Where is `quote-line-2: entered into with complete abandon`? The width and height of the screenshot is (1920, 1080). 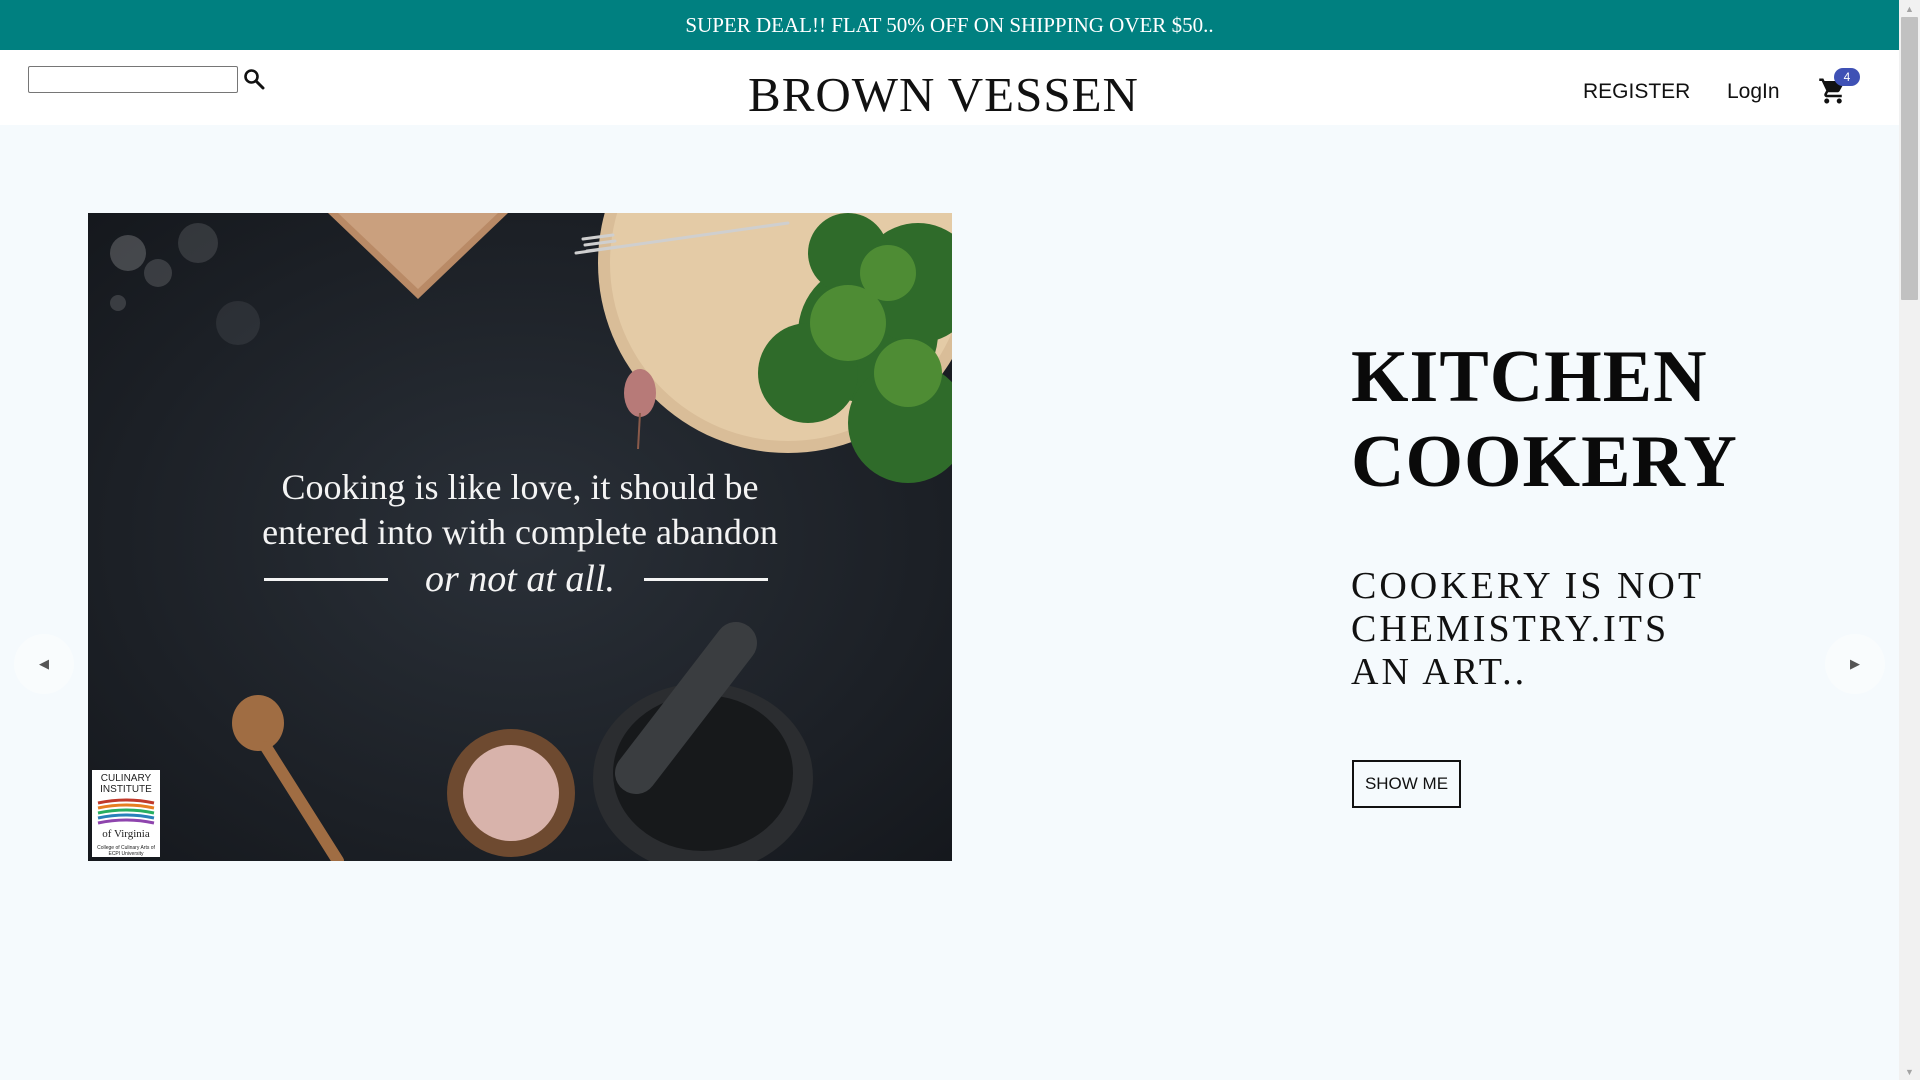 quote-line-2: entered into with complete abandon is located at coordinates (520, 532).